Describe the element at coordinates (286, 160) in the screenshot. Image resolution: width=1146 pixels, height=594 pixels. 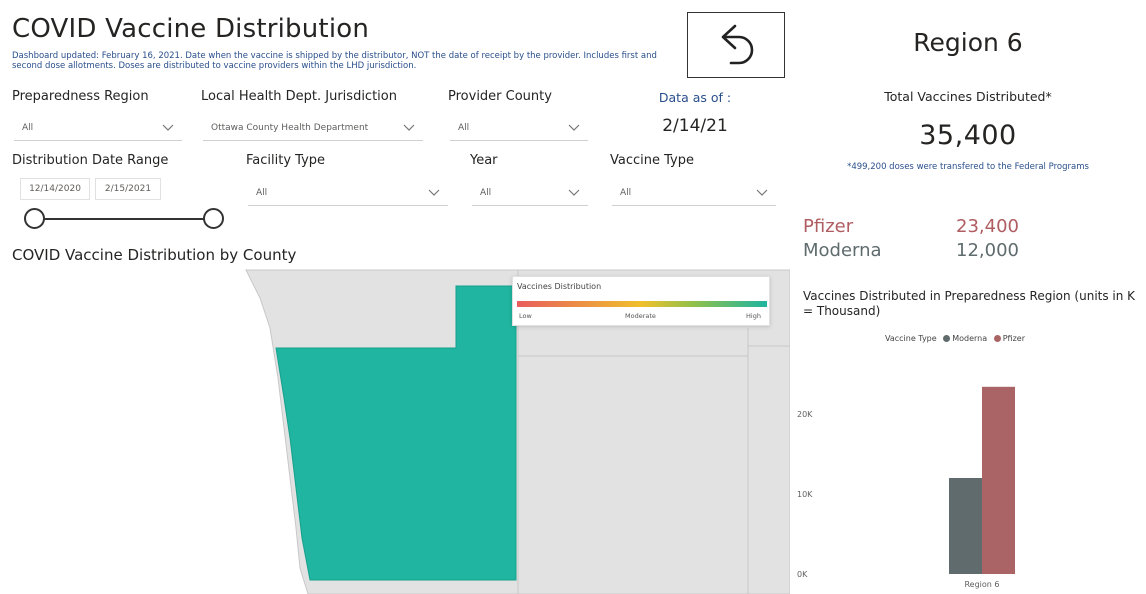
I see `facility-type-label: Facility Type` at that location.